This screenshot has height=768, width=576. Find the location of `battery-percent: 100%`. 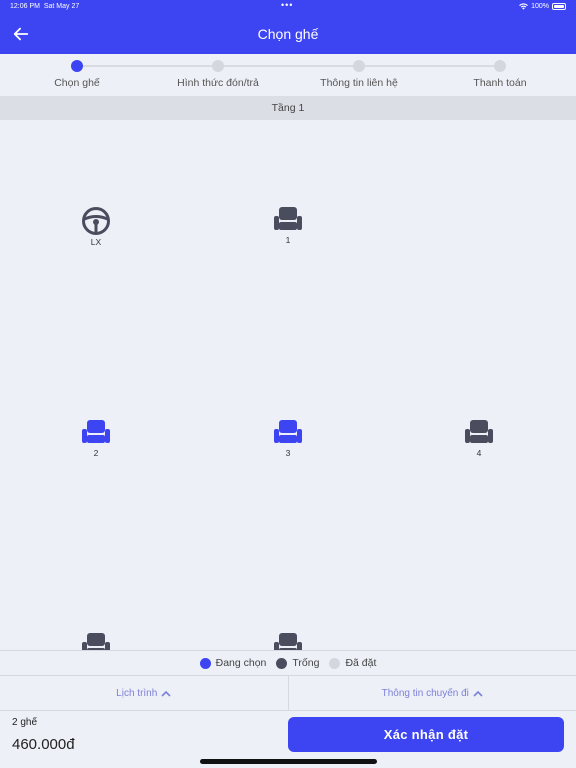

battery-percent: 100% is located at coordinates (540, 6).